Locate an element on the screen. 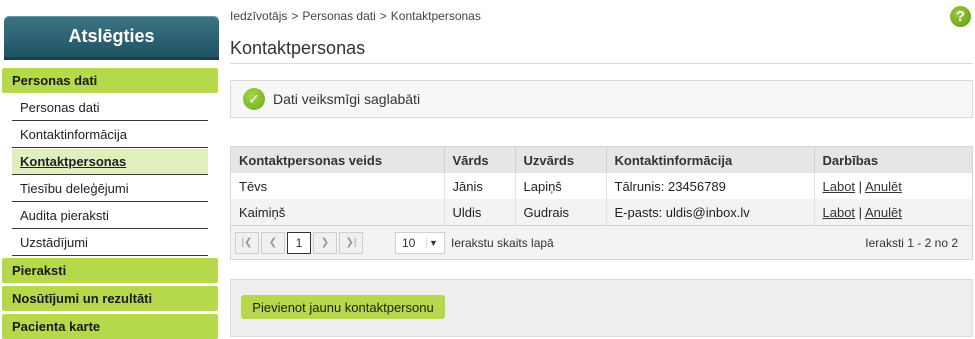 The height and width of the screenshot is (339, 975). title-divider is located at coordinates (601, 63).